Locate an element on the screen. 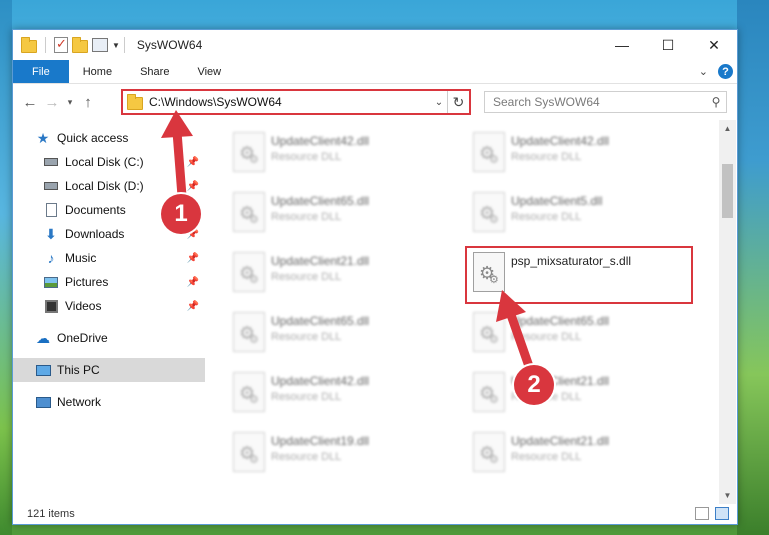 The width and height of the screenshot is (769, 535). address-bar: C:\Windows\SysWOW64 ⌄ ↻ is located at coordinates (296, 102).